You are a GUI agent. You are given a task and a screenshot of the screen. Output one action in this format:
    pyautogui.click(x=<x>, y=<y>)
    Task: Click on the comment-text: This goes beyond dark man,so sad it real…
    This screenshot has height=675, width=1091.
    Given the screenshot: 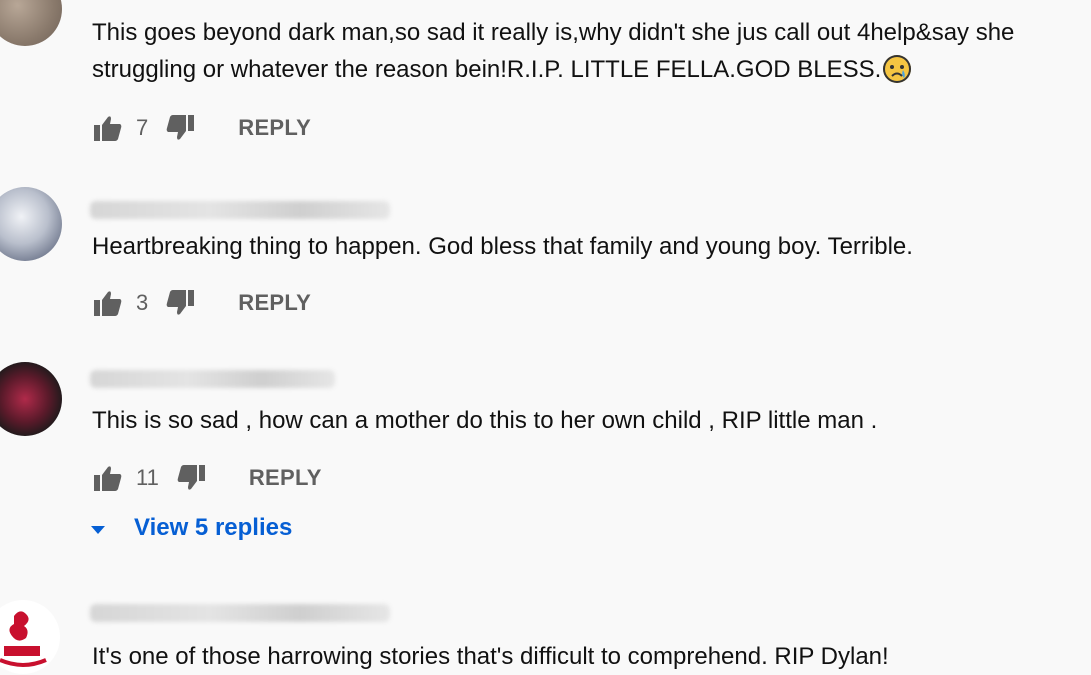 What is the action you would take?
    pyautogui.click(x=553, y=51)
    